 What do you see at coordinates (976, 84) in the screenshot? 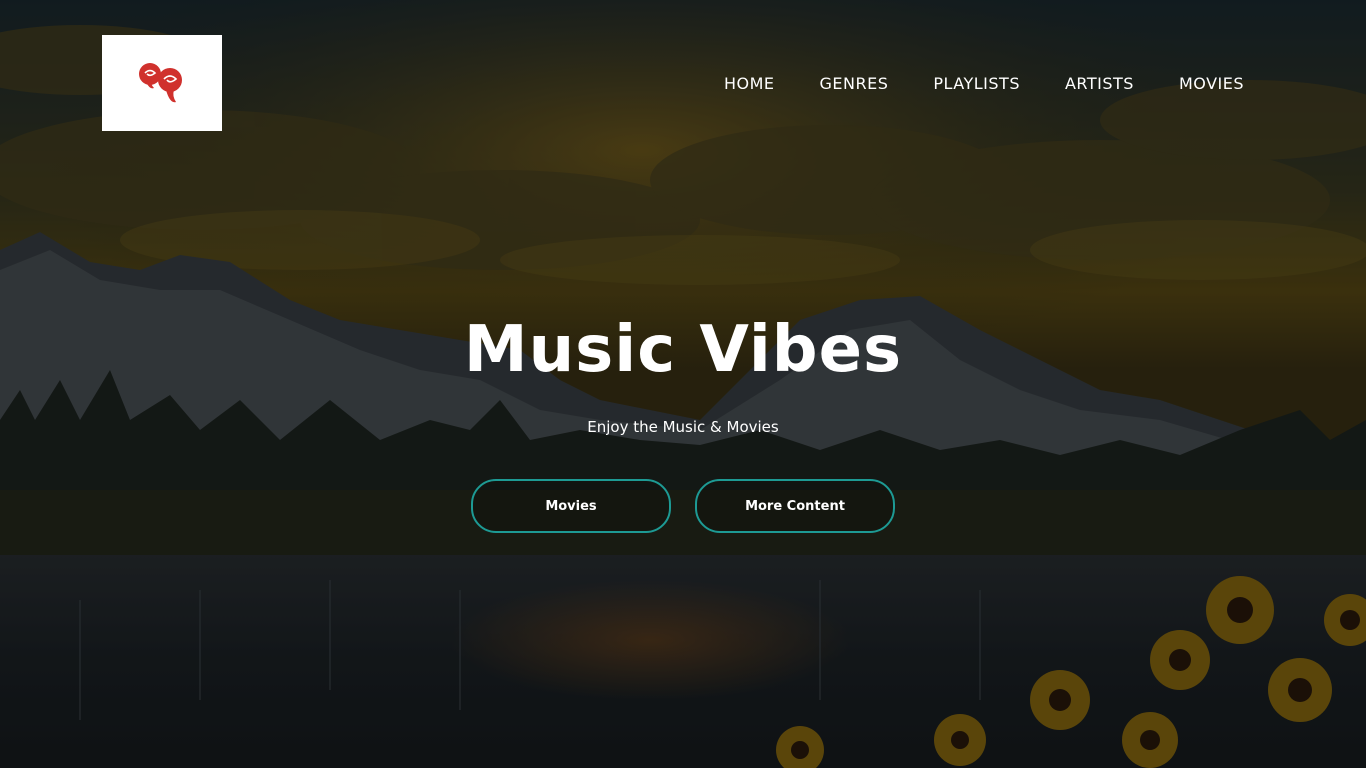
I see `nav-item-playlists: PLAYLISTS` at bounding box center [976, 84].